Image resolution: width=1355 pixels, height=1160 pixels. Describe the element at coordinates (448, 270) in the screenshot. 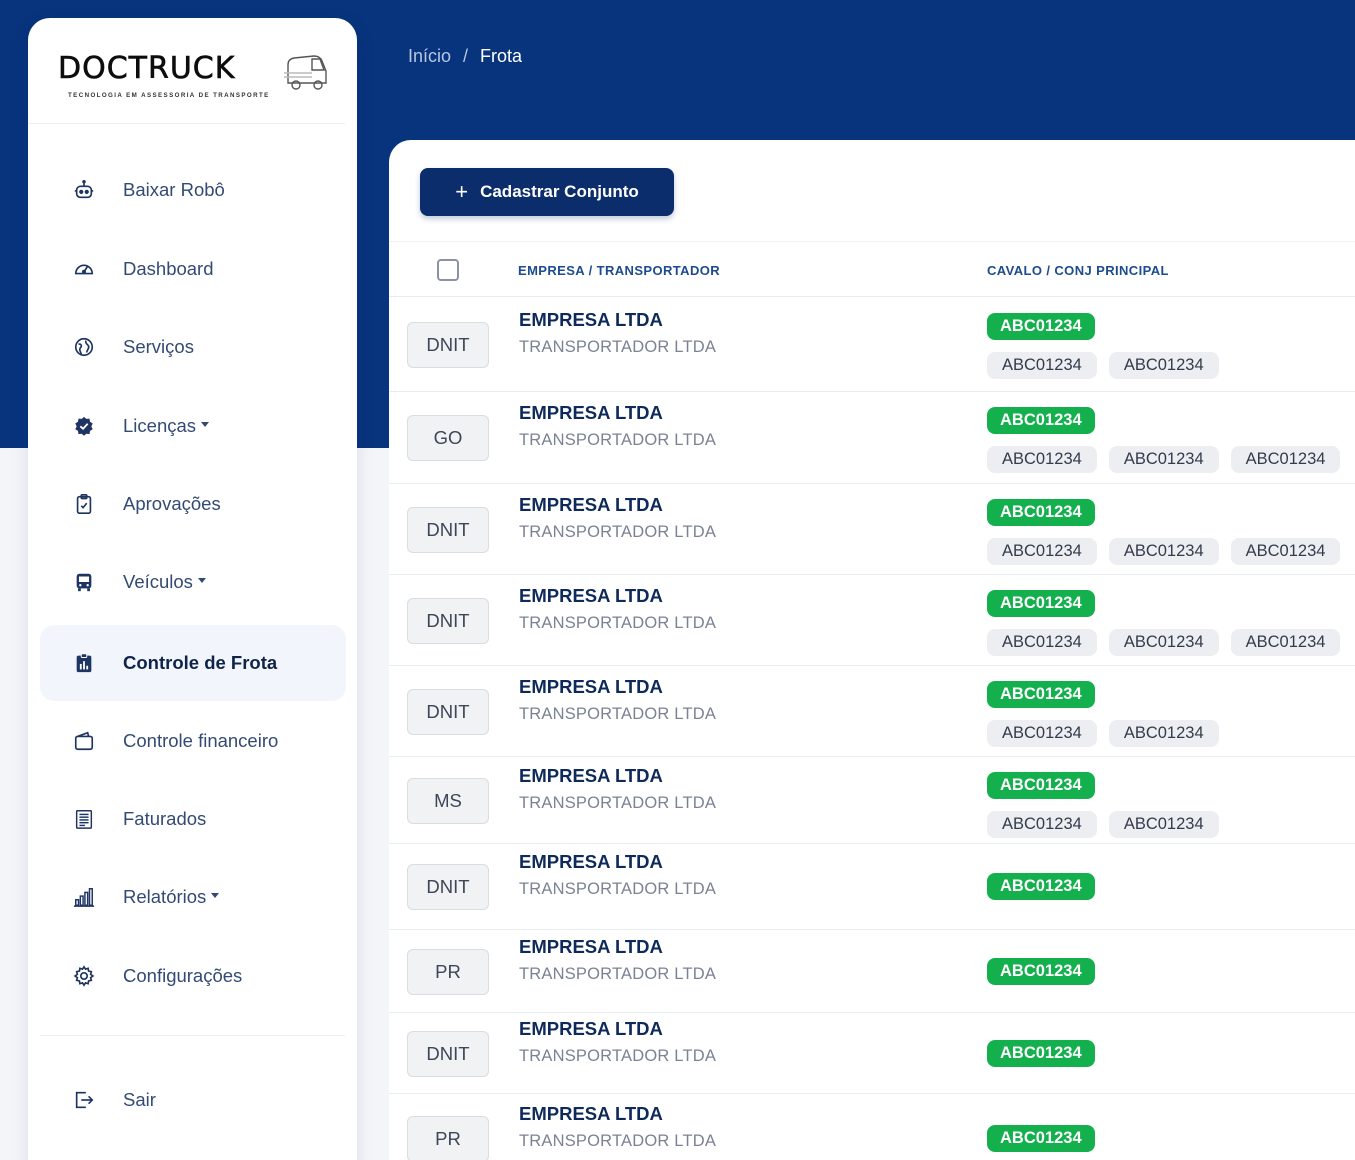

I see `select-all-checkbox` at that location.